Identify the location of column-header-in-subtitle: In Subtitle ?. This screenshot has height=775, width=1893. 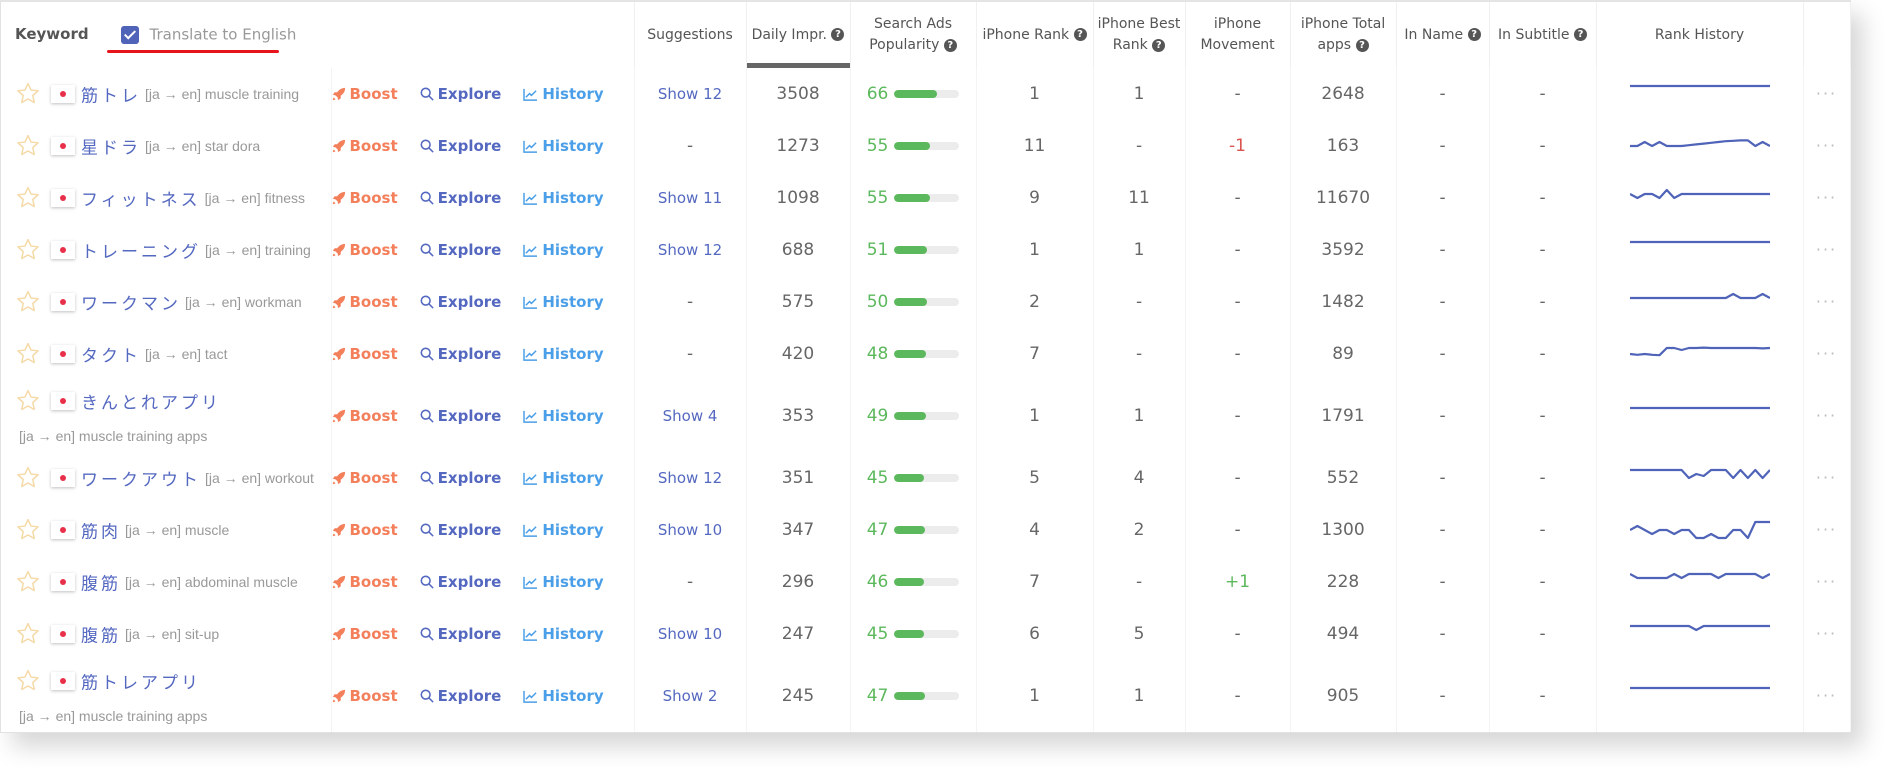
(1543, 35).